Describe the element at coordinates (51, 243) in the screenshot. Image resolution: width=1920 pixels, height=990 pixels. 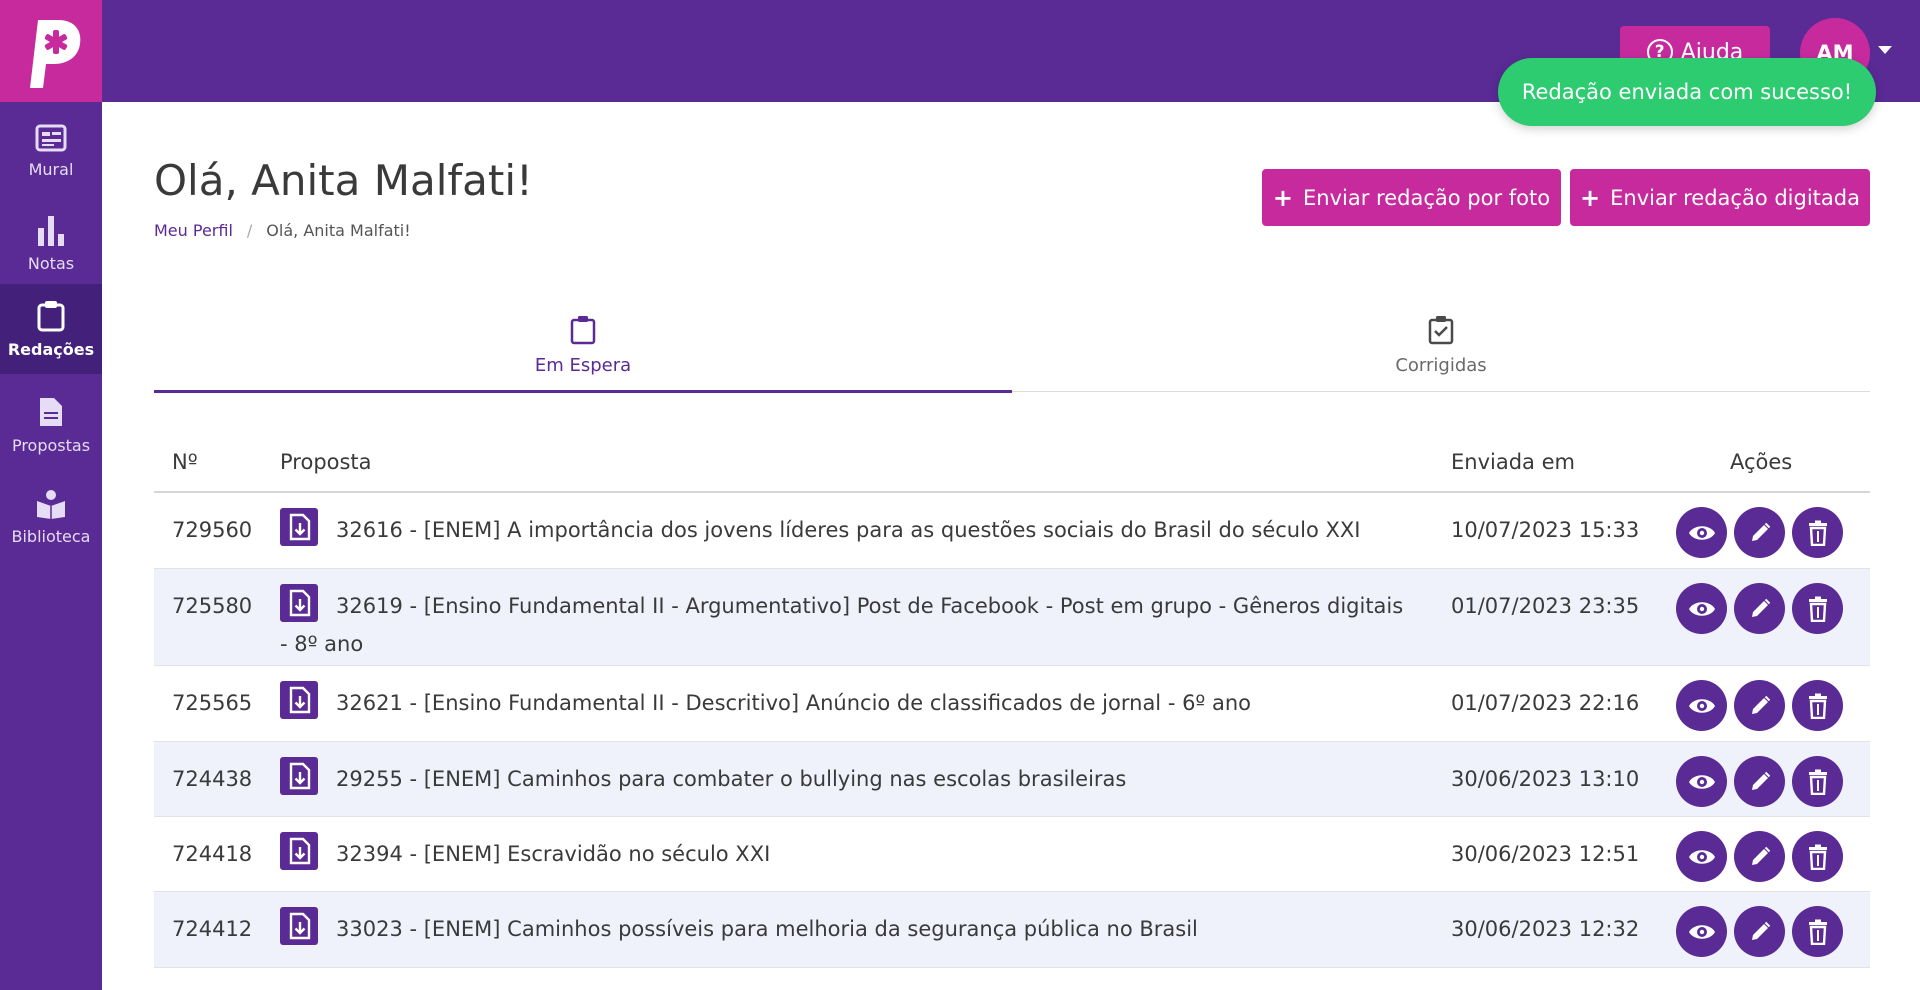
I see `sidebar-item-notas: Notas` at that location.